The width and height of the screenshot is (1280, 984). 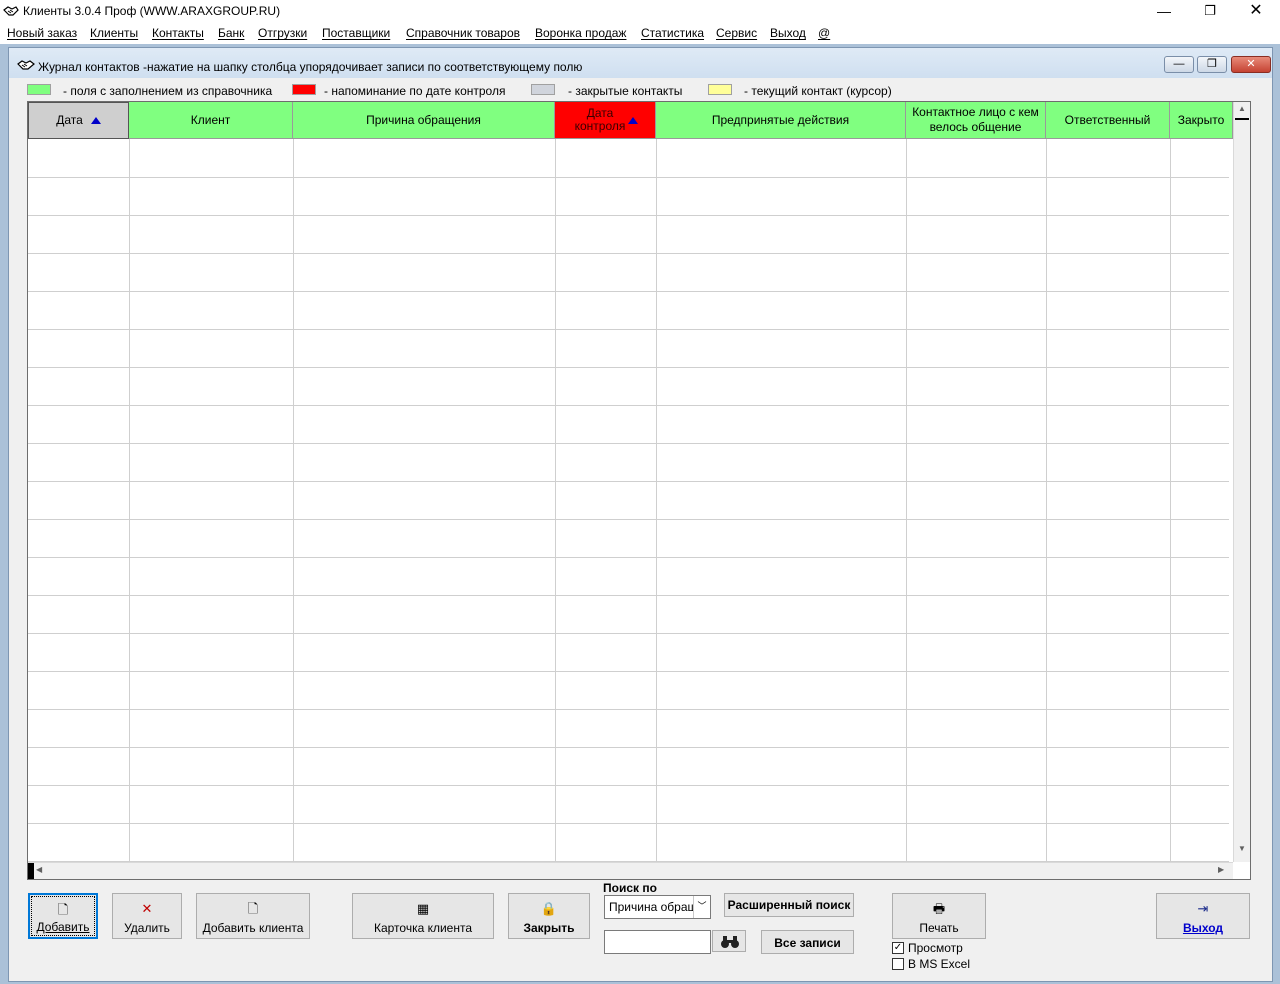 What do you see at coordinates (935, 948) in the screenshot?
I see `preview-label: Просмотр` at bounding box center [935, 948].